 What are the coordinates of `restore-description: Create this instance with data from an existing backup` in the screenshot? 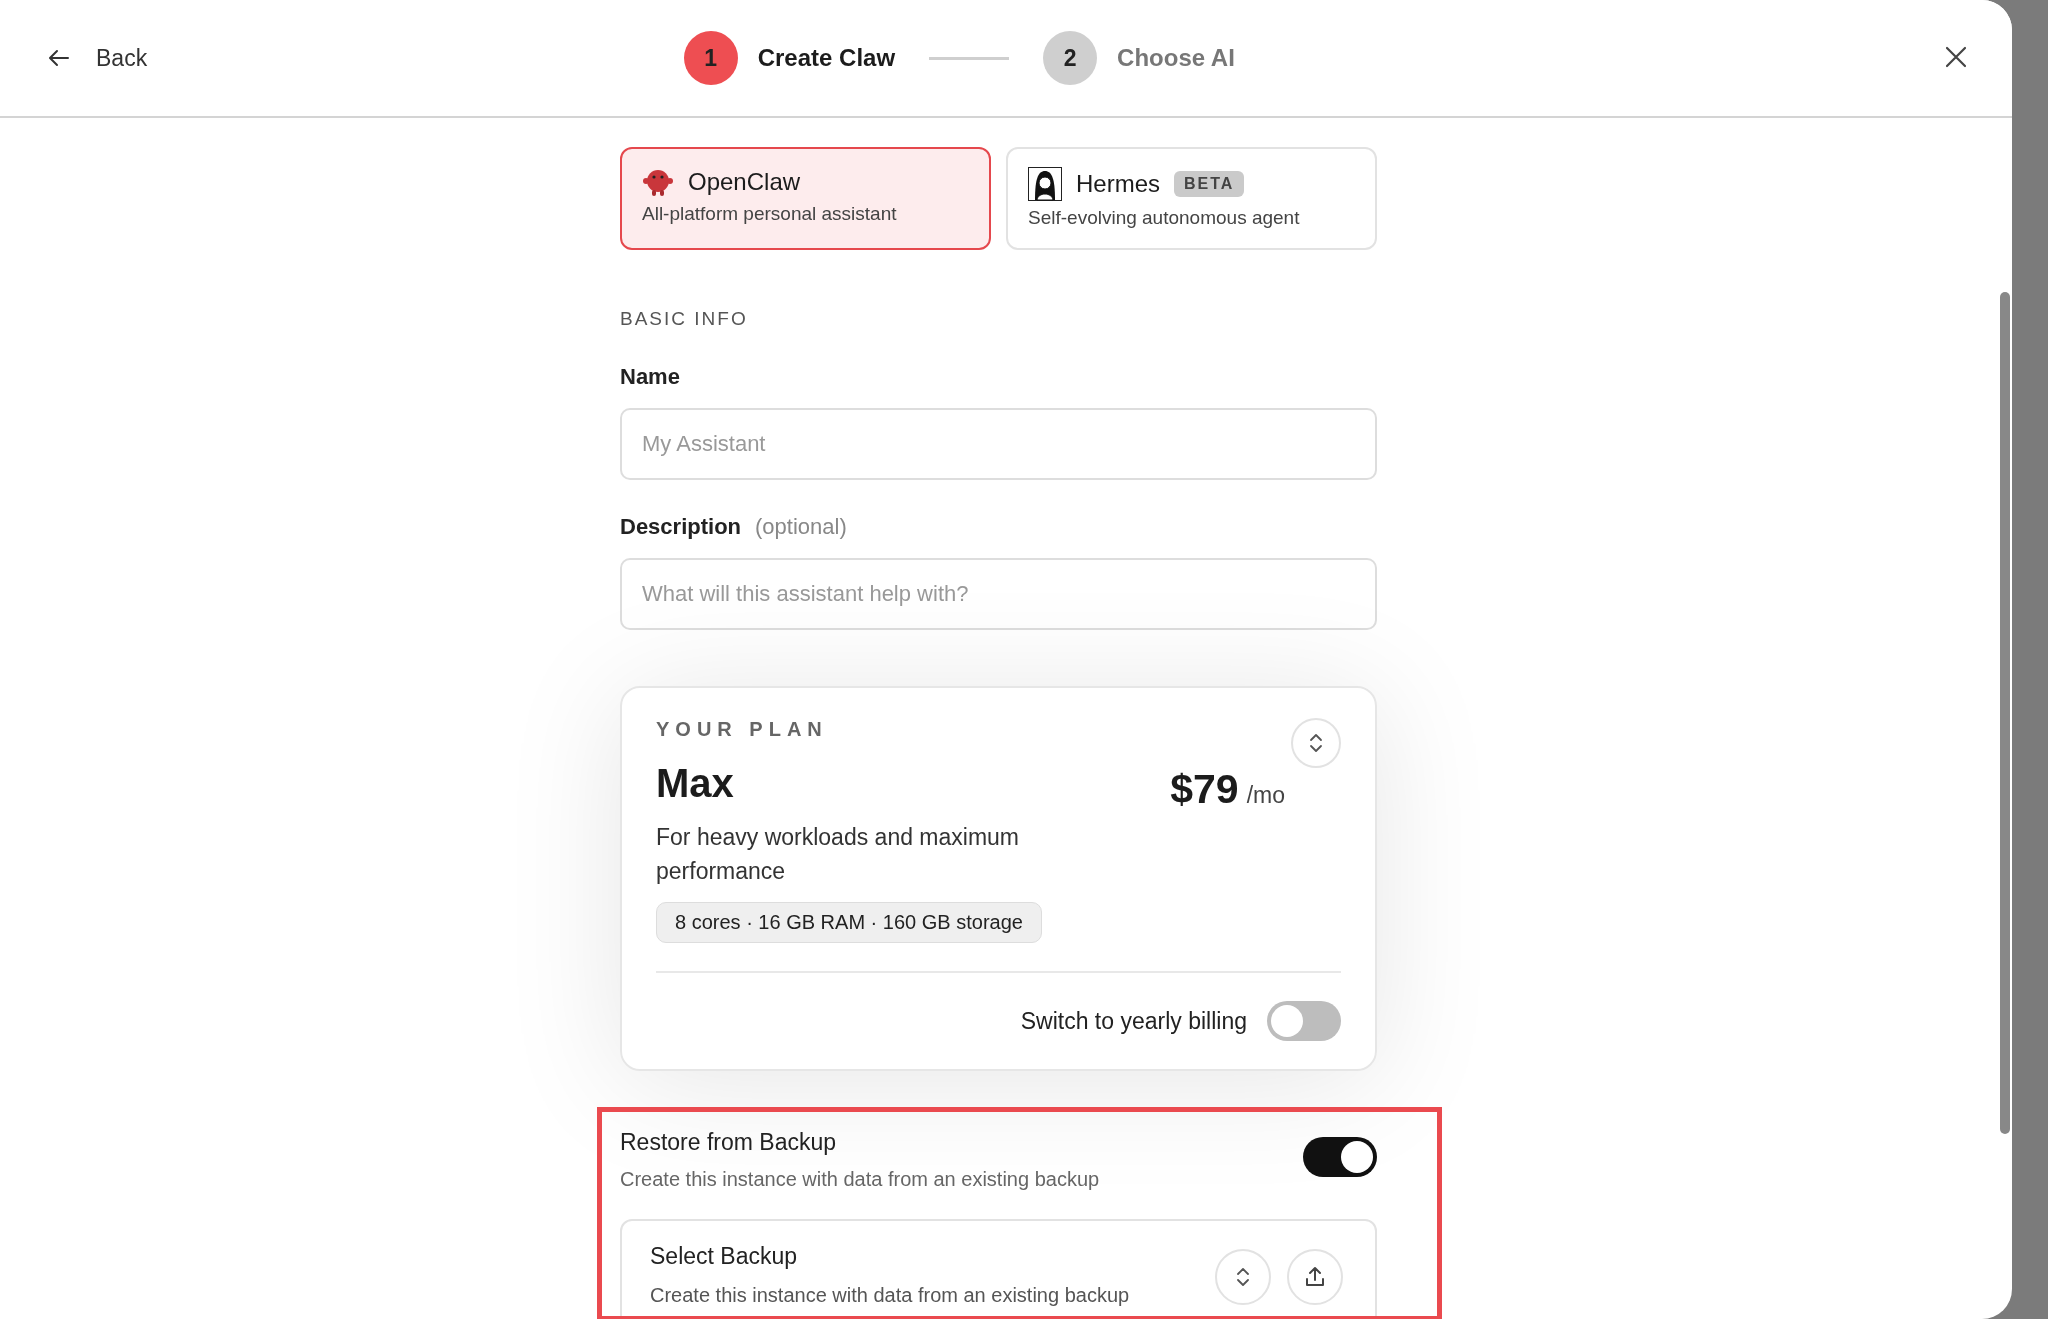 It's located at (860, 1179).